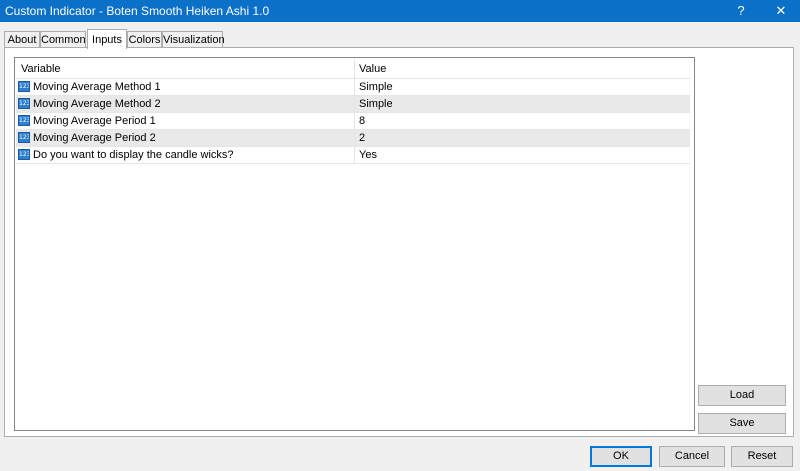 The width and height of the screenshot is (800, 471). What do you see at coordinates (22, 39) in the screenshot?
I see `tab-about: About` at bounding box center [22, 39].